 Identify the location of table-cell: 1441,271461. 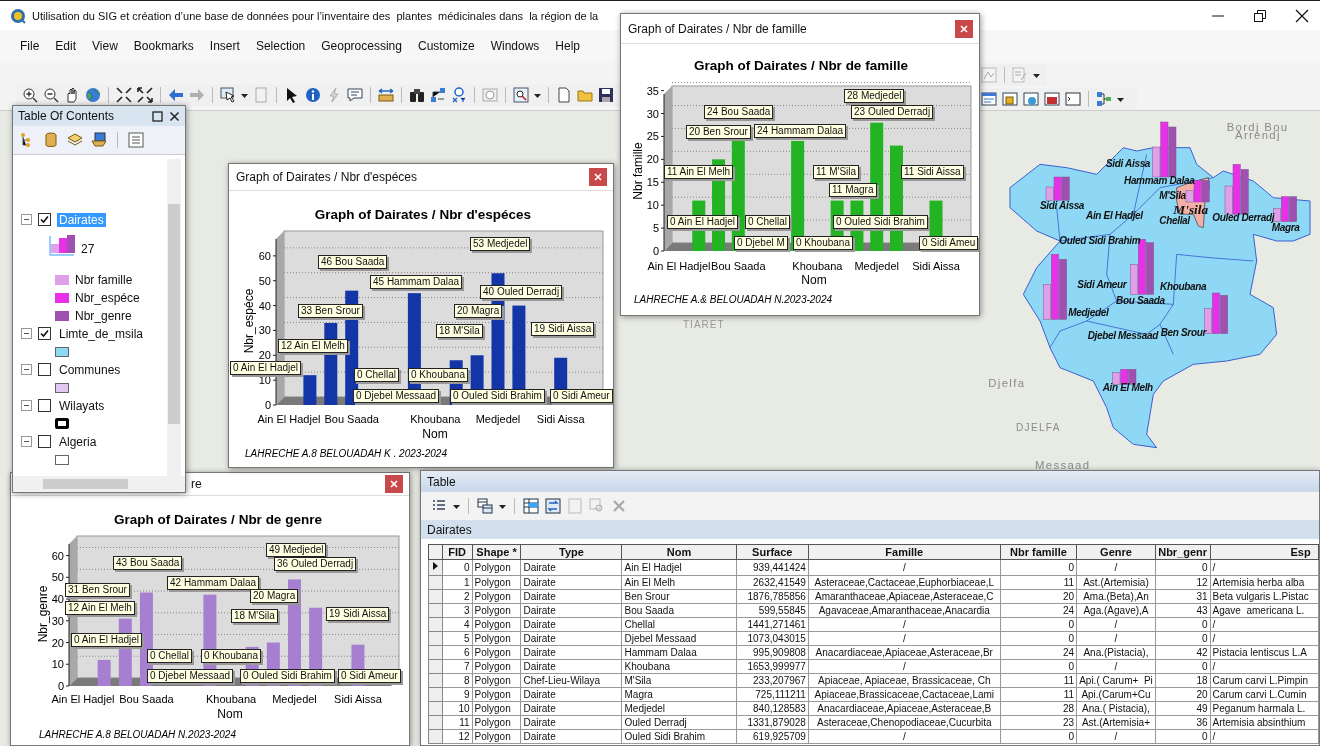
(772, 624).